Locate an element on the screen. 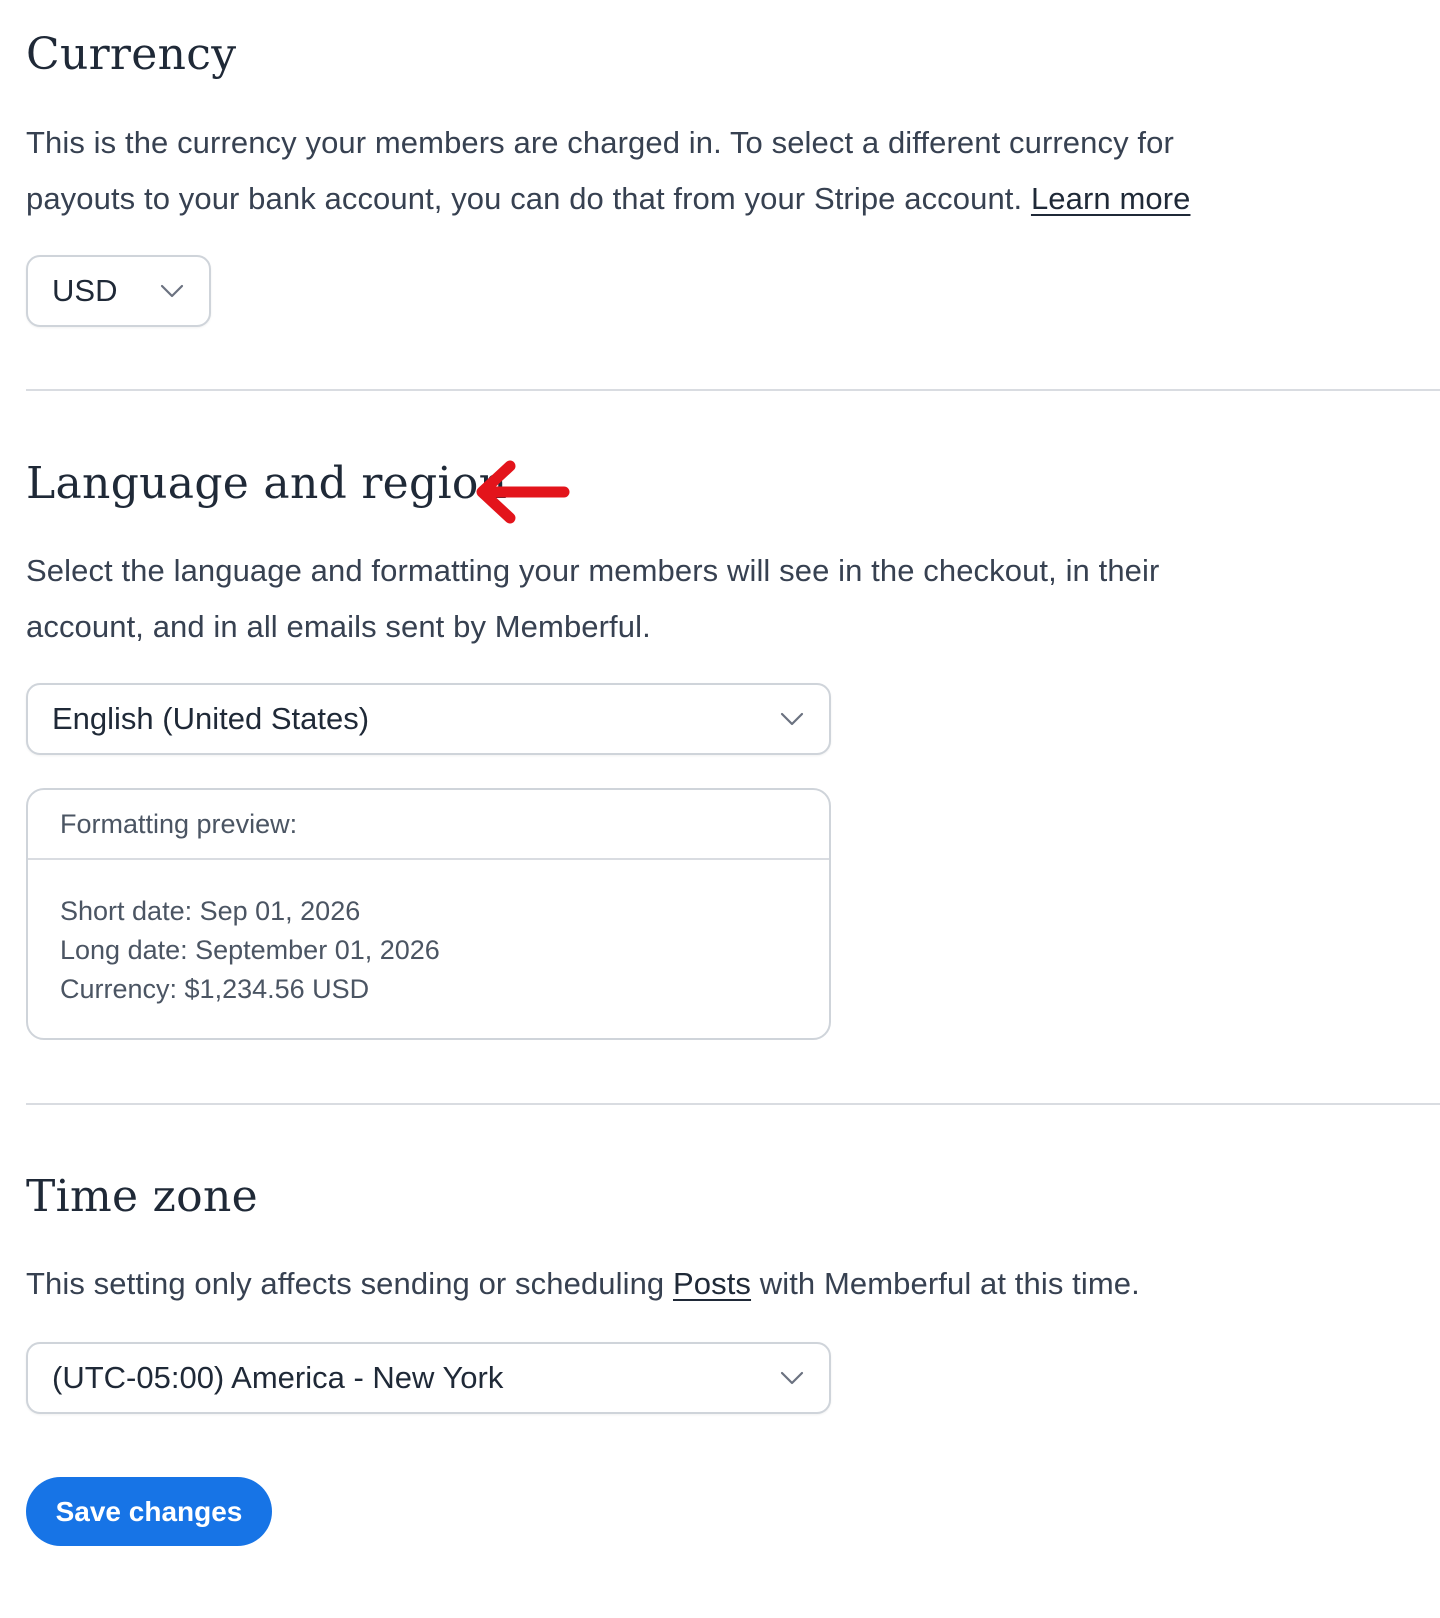 This screenshot has width=1440, height=1618. currency-select-value: USD is located at coordinates (85, 290).